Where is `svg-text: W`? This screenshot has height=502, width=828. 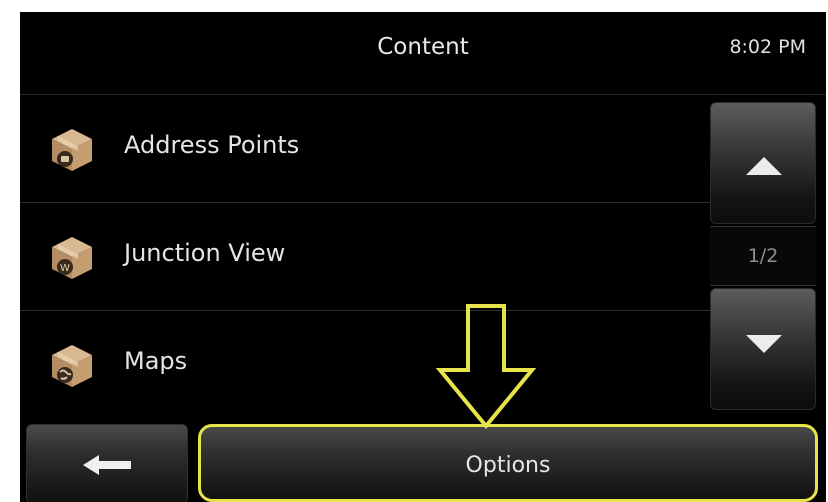
svg-text: W is located at coordinates (65, 268).